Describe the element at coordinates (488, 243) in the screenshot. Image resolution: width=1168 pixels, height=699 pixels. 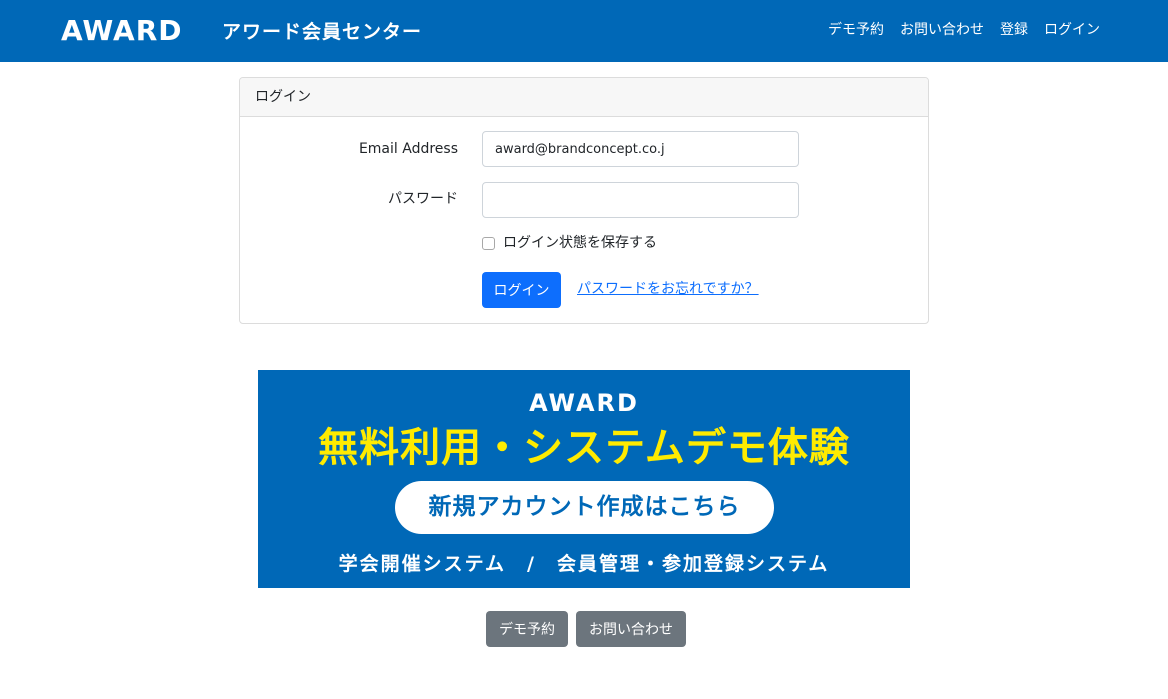
I see `remember-checkbox` at that location.